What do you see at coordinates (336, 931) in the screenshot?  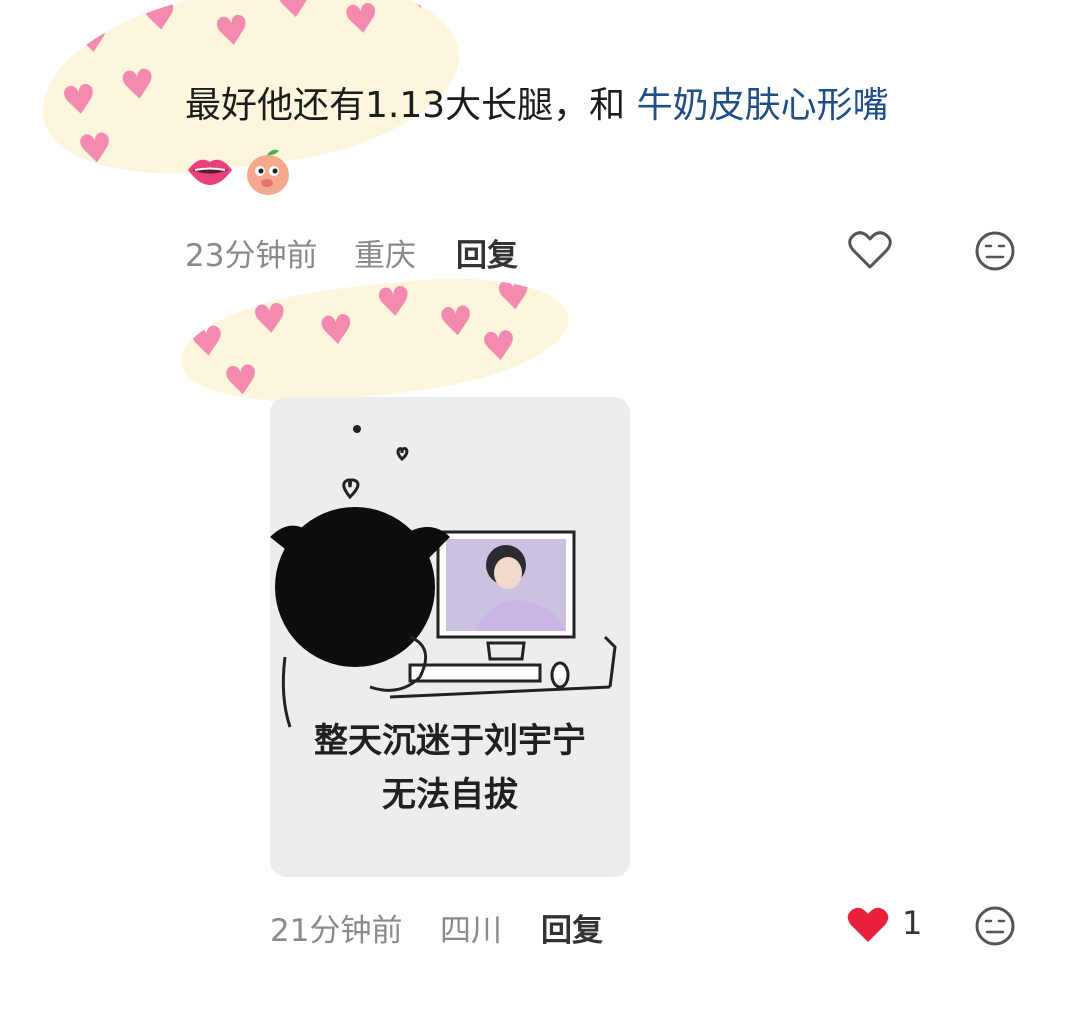 I see `comment-2-time: 21分钟前` at bounding box center [336, 931].